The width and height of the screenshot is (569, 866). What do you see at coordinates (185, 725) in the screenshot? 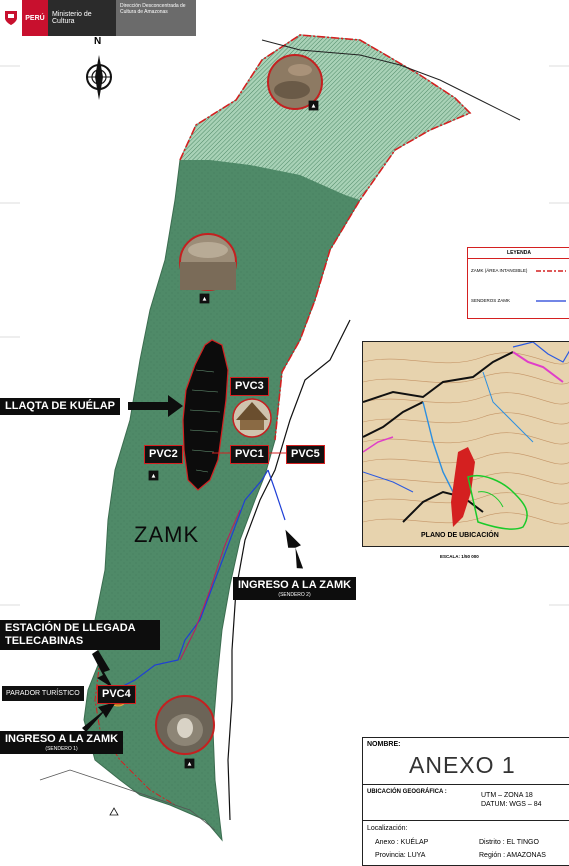
I see `photo-circle-bottom` at bounding box center [185, 725].